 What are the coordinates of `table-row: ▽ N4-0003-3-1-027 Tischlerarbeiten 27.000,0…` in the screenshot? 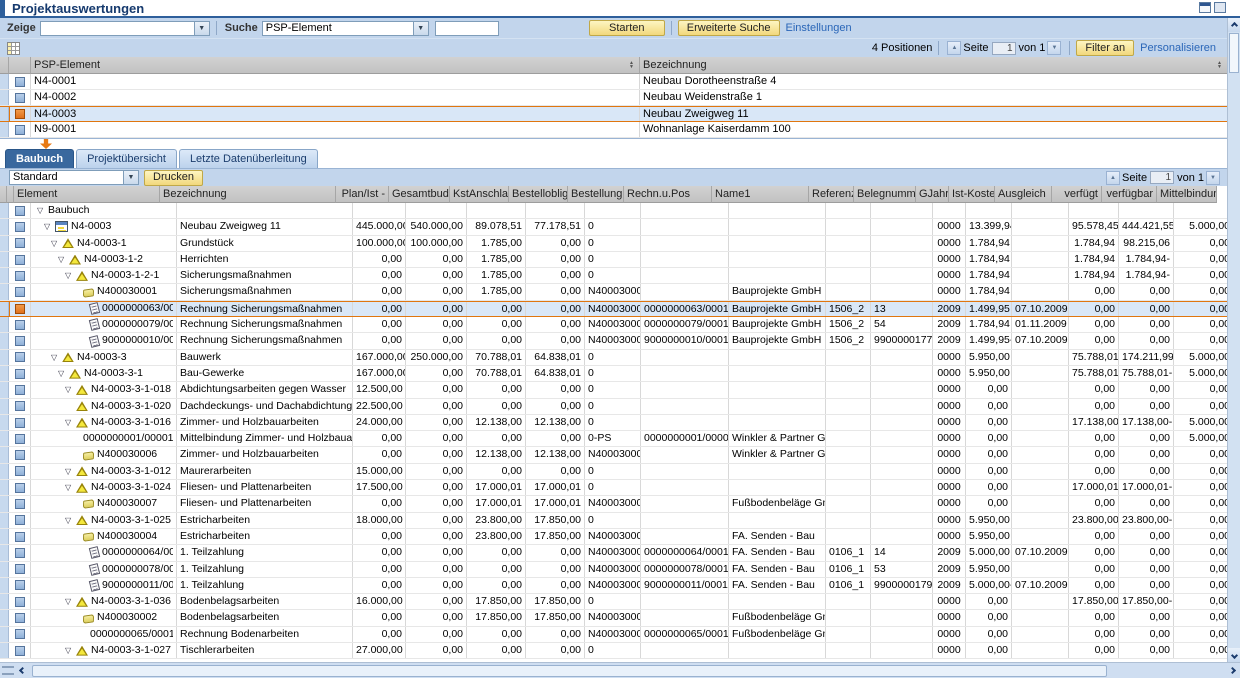 It's located at (613, 651).